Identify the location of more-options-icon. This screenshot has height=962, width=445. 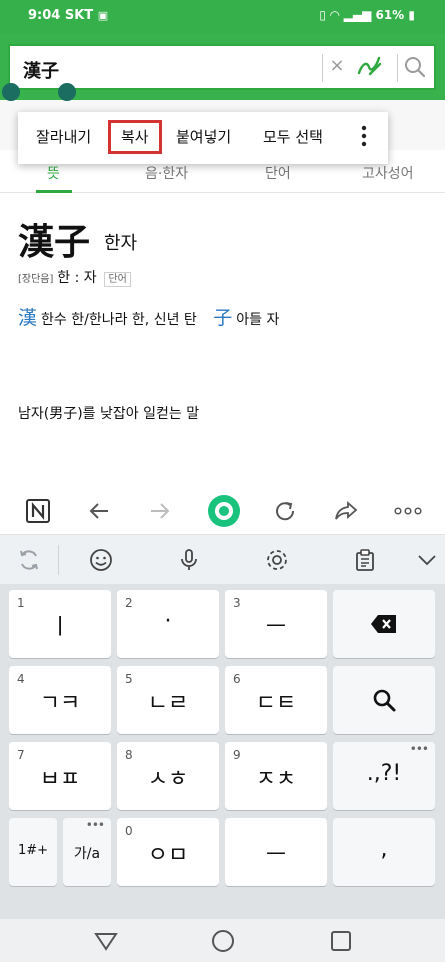
(364, 136).